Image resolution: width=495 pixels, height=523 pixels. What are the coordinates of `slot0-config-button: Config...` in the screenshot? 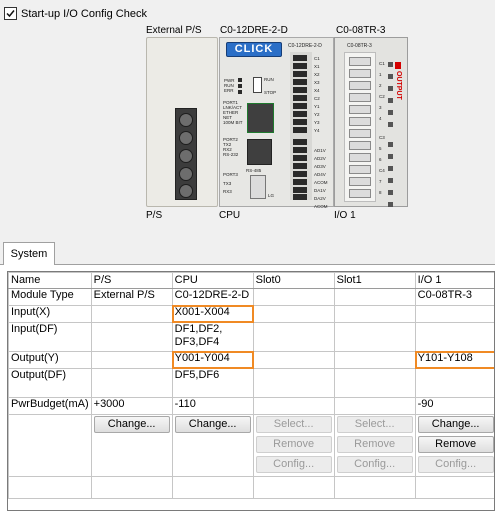 It's located at (293, 464).